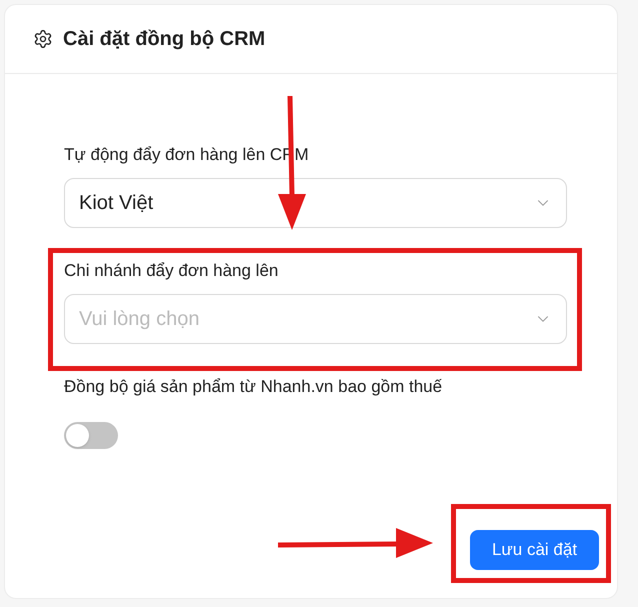  I want to click on toggle-switch, so click(91, 435).